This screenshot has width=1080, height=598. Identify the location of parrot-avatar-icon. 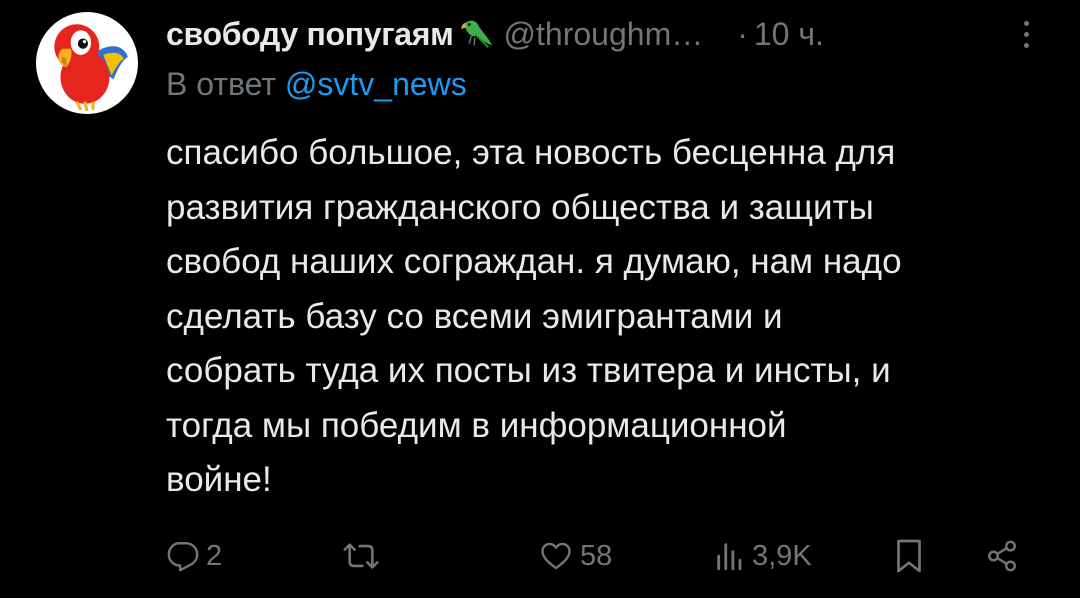
(91, 68).